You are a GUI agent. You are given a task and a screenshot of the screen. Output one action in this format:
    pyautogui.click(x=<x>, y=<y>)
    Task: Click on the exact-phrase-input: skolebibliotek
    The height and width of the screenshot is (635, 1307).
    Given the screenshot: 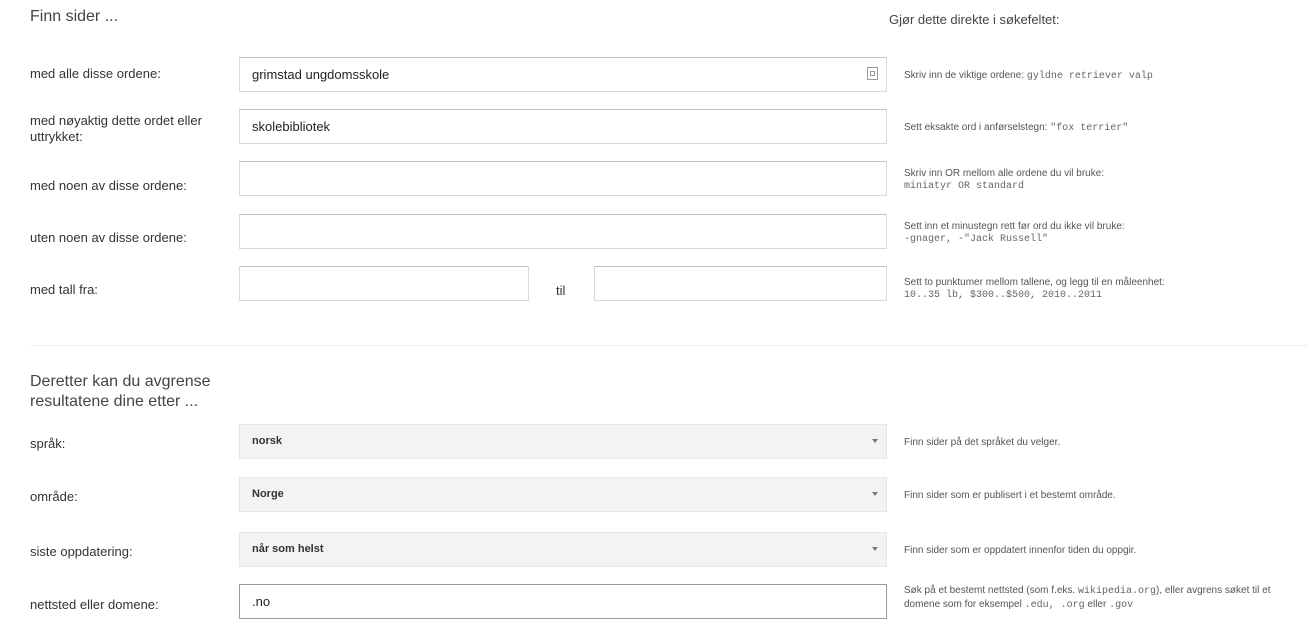 What is the action you would take?
    pyautogui.click(x=563, y=126)
    